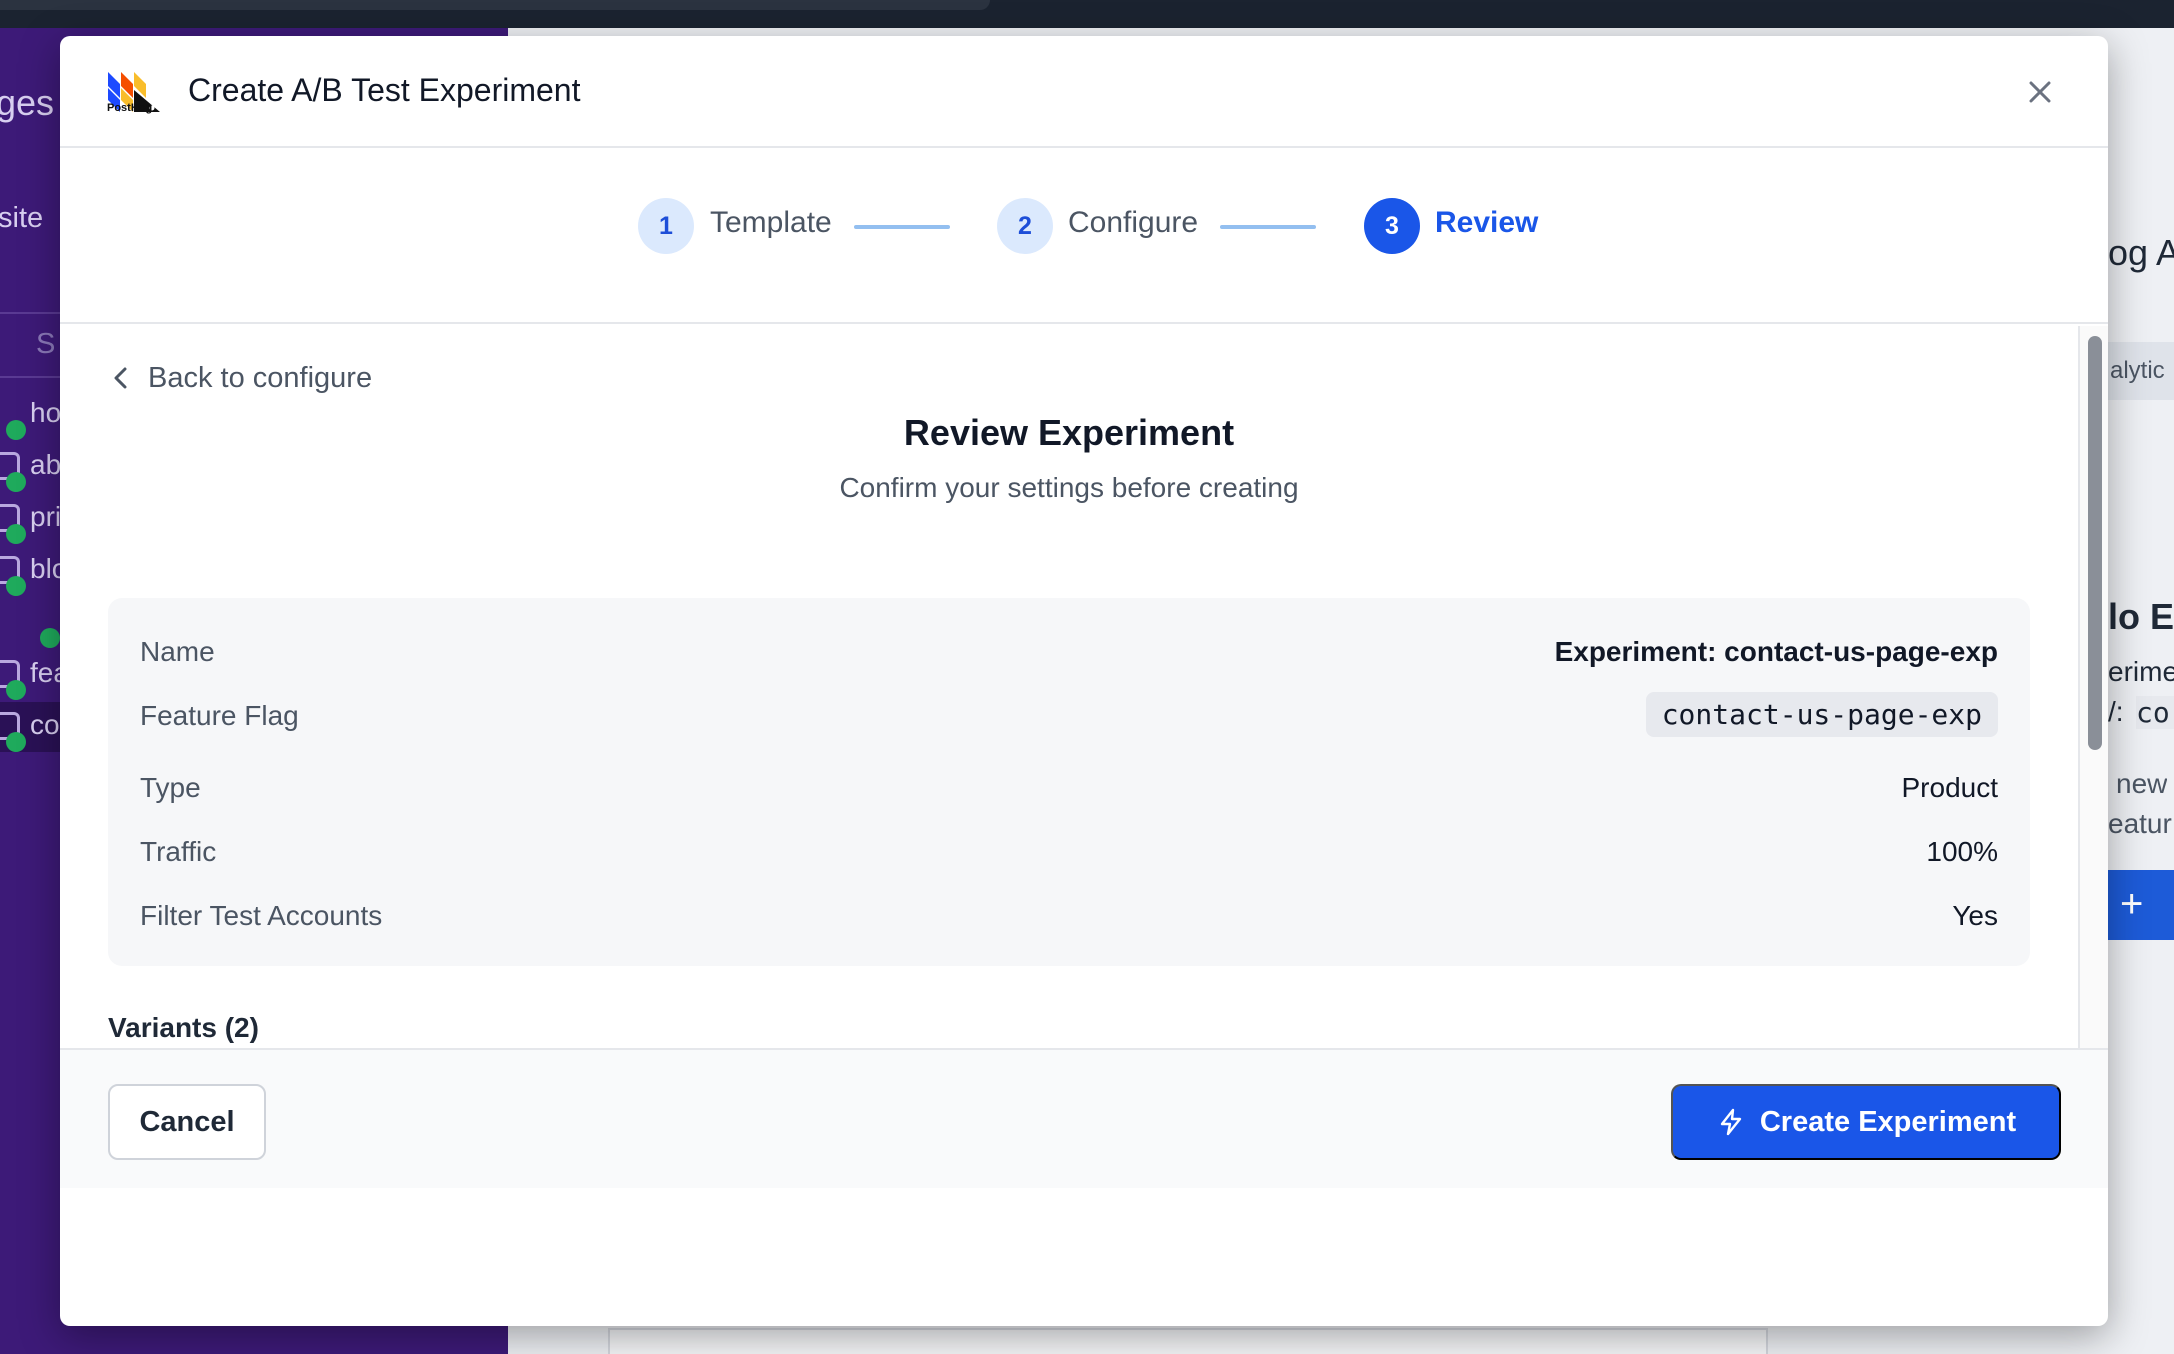 This screenshot has width=2174, height=1354. I want to click on step-1-label: Template, so click(771, 223).